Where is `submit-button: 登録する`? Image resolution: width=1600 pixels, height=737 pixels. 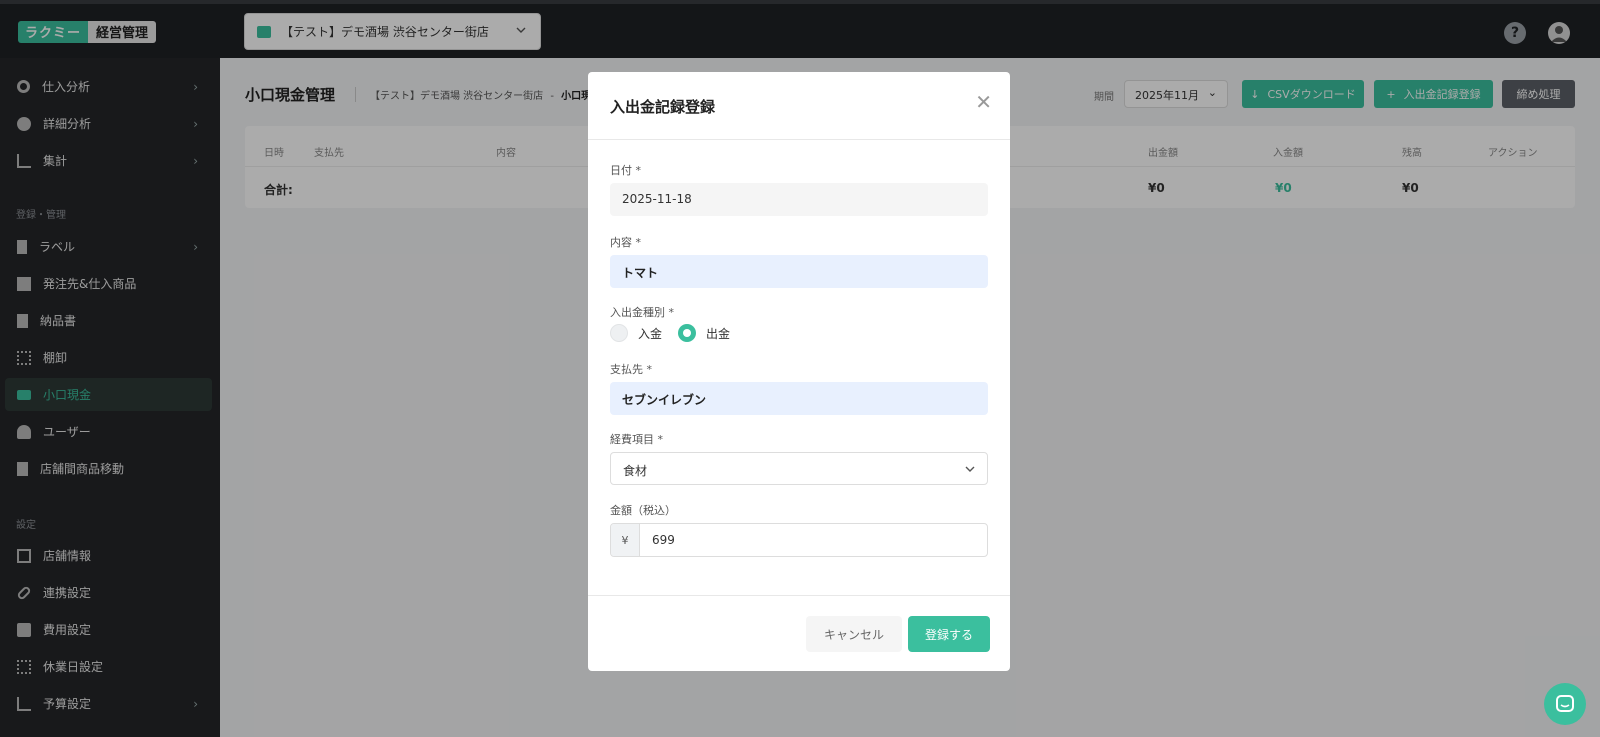 submit-button: 登録する is located at coordinates (949, 634).